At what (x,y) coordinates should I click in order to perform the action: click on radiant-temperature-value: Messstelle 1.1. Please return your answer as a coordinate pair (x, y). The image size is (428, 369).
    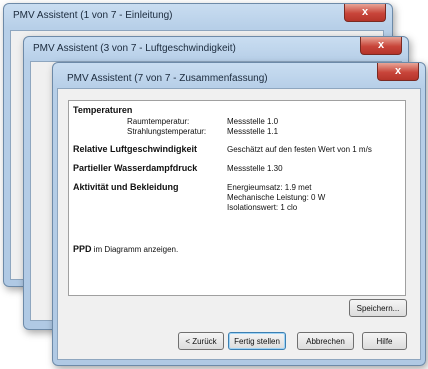
    Looking at the image, I should click on (253, 131).